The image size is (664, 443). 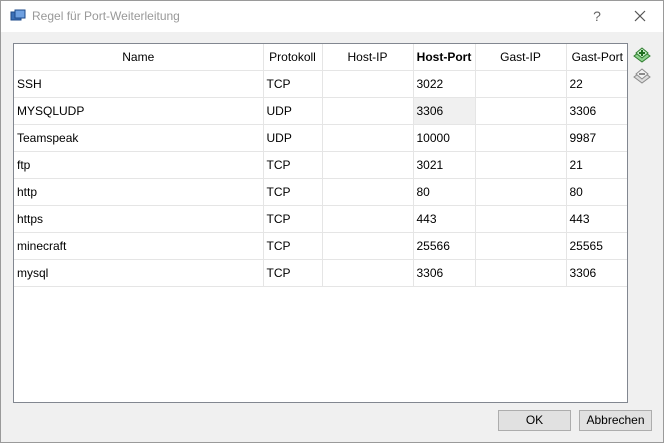 I want to click on cancel-button: Abbrechen, so click(x=615, y=420).